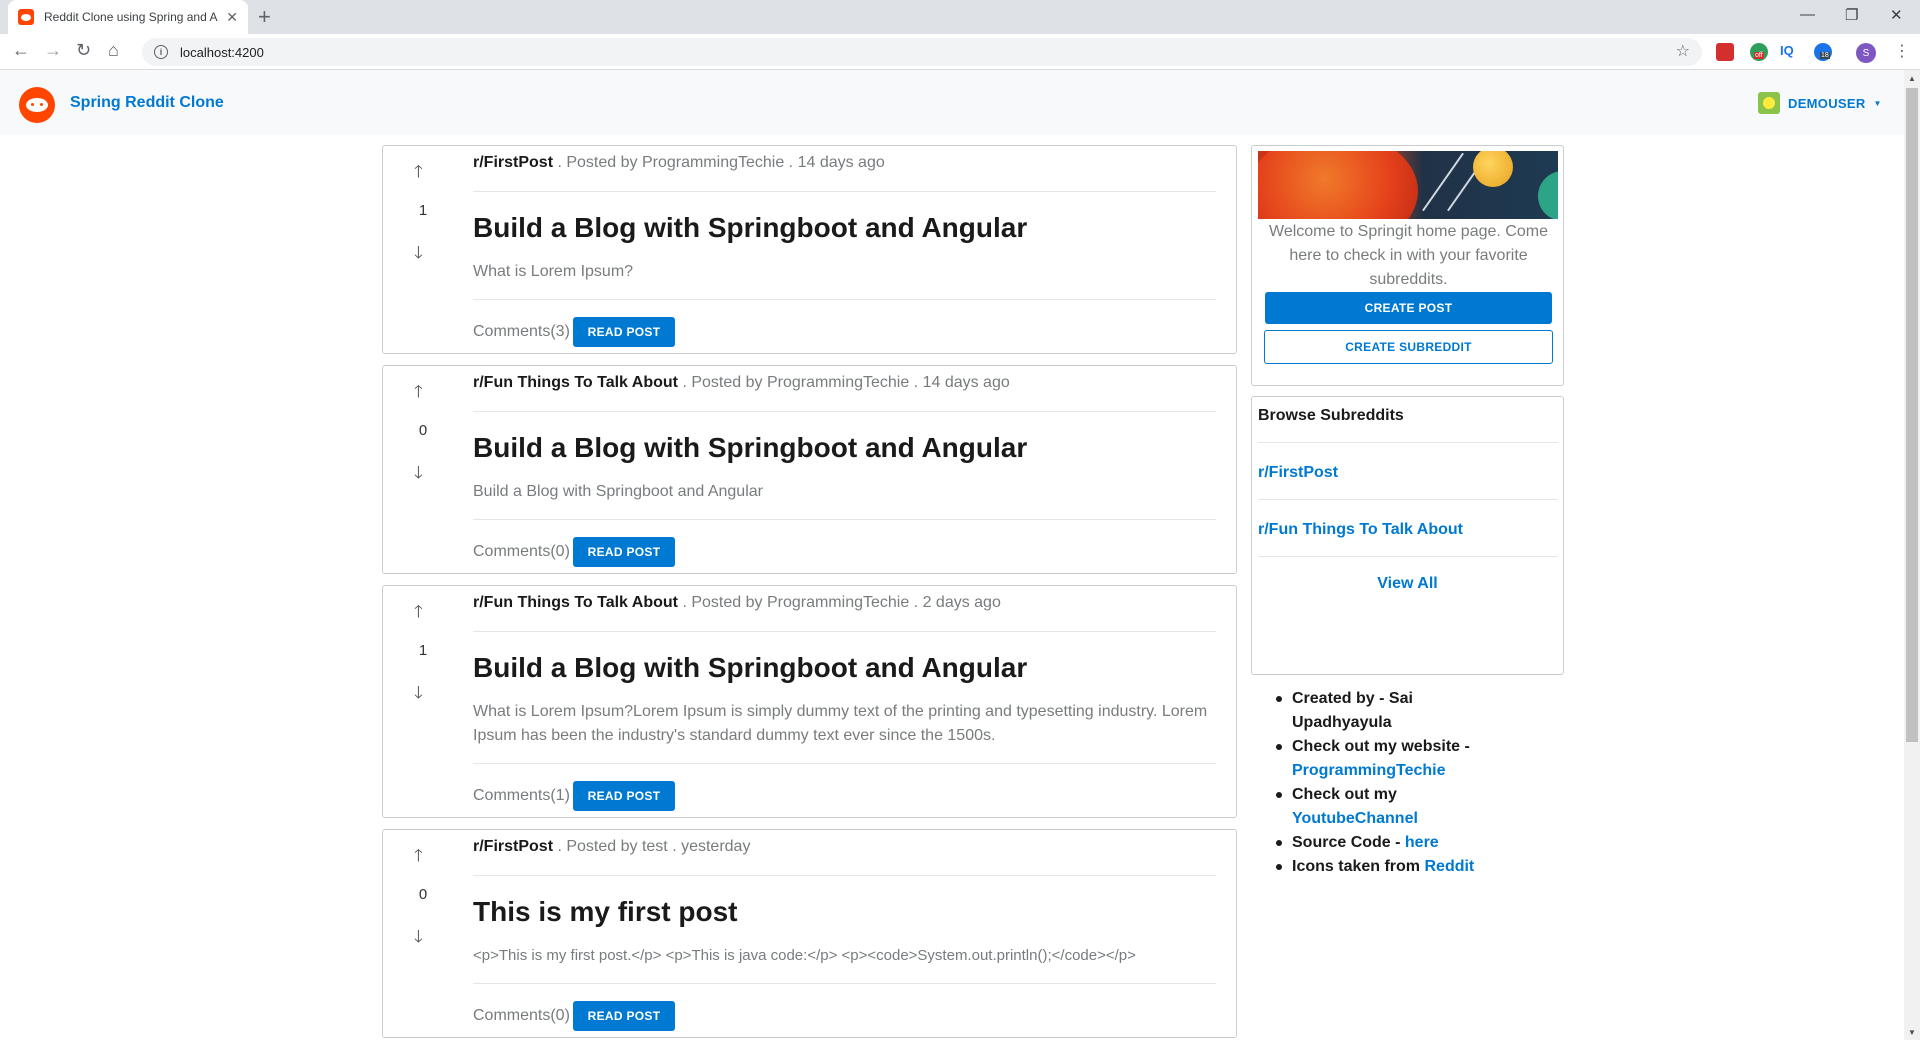 The image size is (1920, 1040). I want to click on extension-badge-off: off, so click(1759, 55).